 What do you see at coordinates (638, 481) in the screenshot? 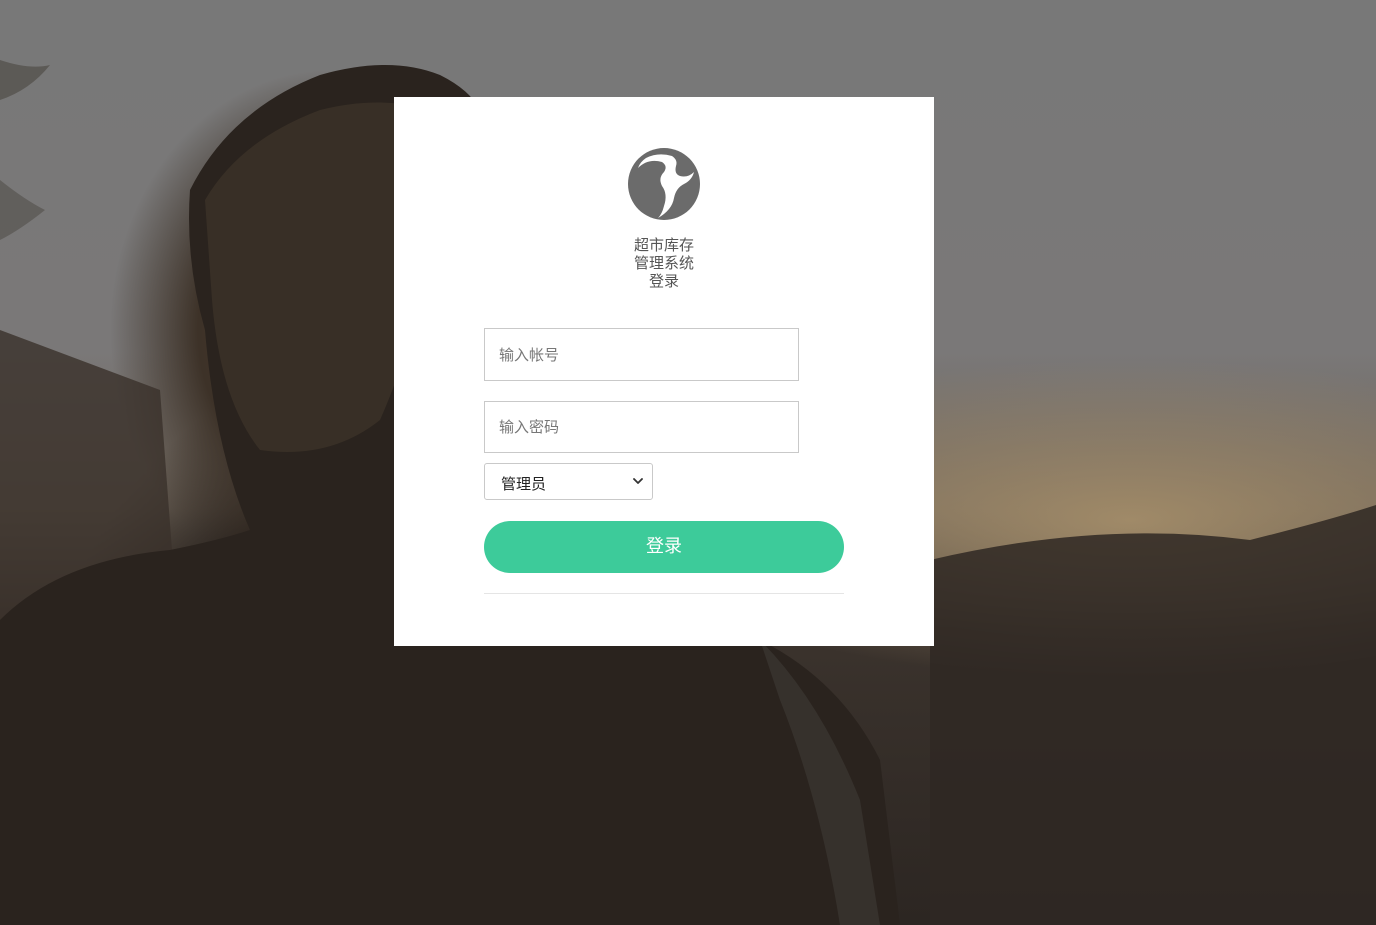
I see `chevron-down-icon` at bounding box center [638, 481].